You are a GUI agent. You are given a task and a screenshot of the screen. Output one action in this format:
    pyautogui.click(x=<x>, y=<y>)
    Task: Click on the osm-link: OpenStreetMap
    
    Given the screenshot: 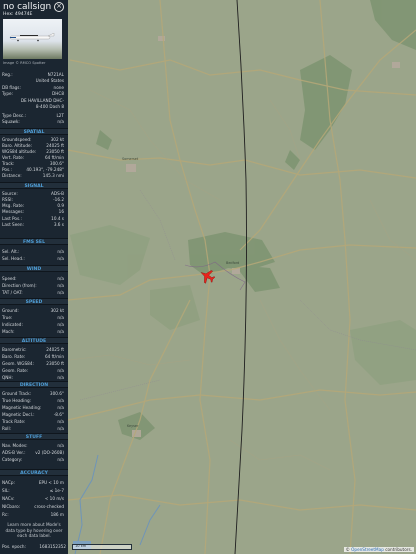 What is the action you would take?
    pyautogui.click(x=367, y=549)
    